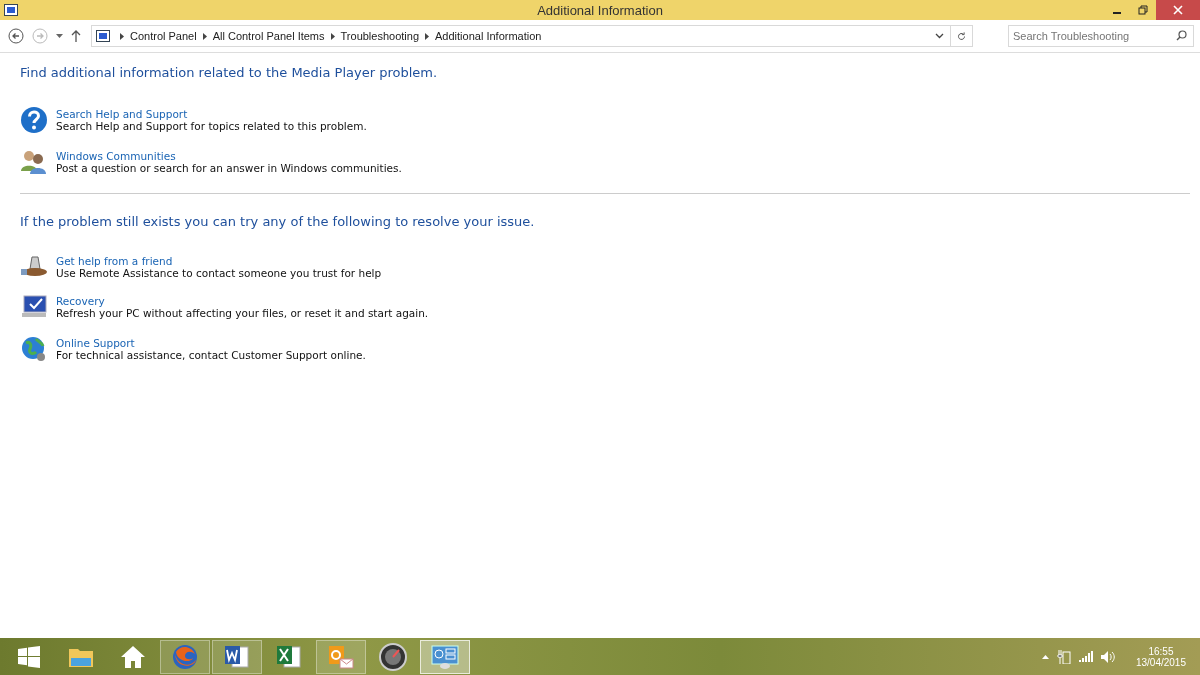  I want to click on description-text: Post a question or search for an answer in Windows communities., so click(229, 168).